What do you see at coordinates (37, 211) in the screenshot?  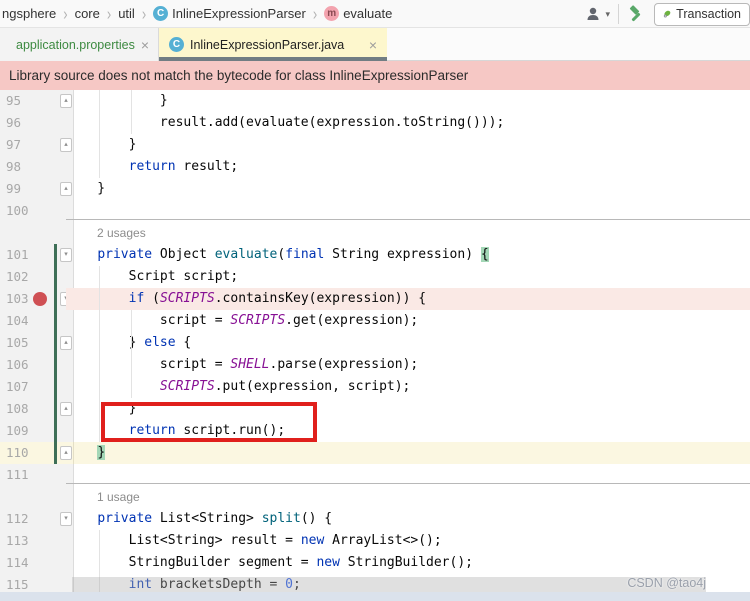 I see `gutter: 100` at bounding box center [37, 211].